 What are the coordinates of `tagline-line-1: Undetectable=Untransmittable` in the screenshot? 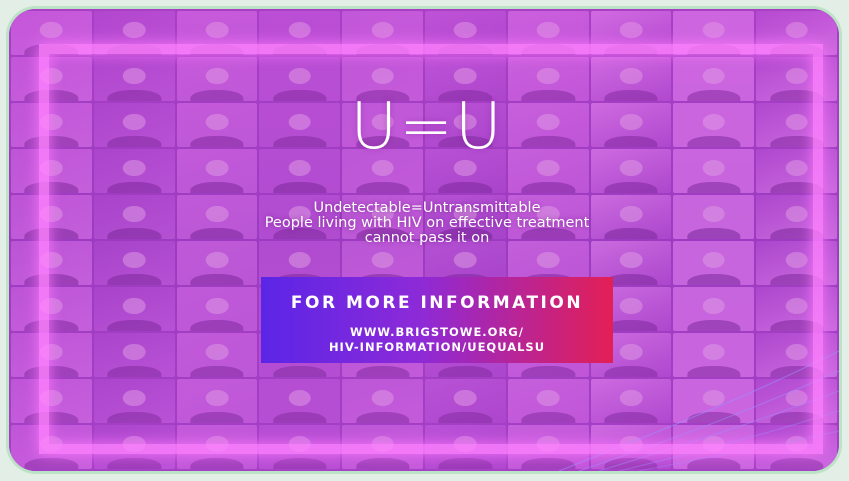 It's located at (427, 208).